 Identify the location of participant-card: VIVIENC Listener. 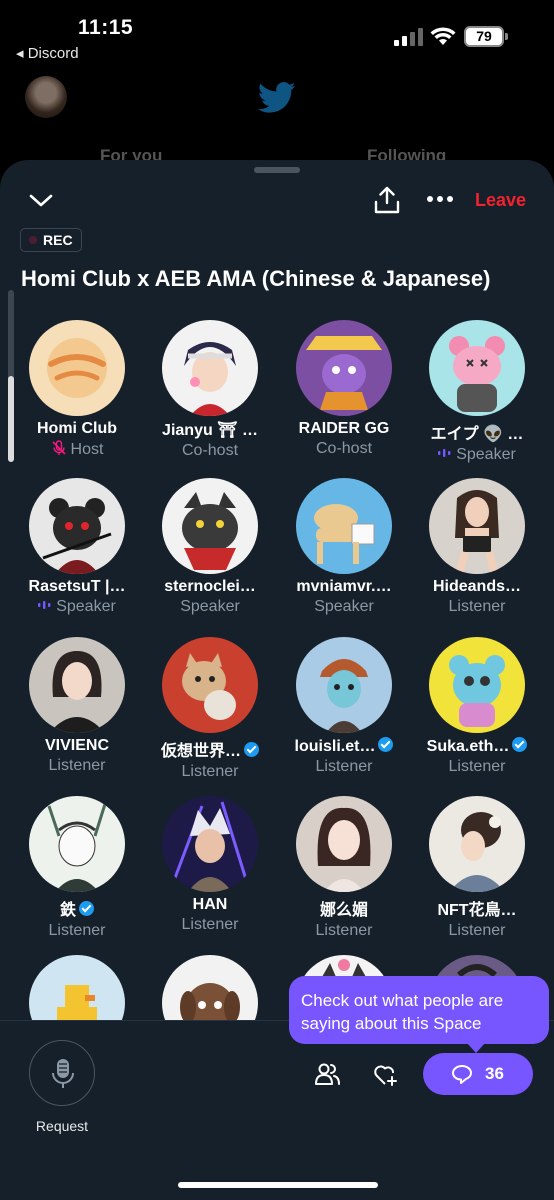
(77, 706).